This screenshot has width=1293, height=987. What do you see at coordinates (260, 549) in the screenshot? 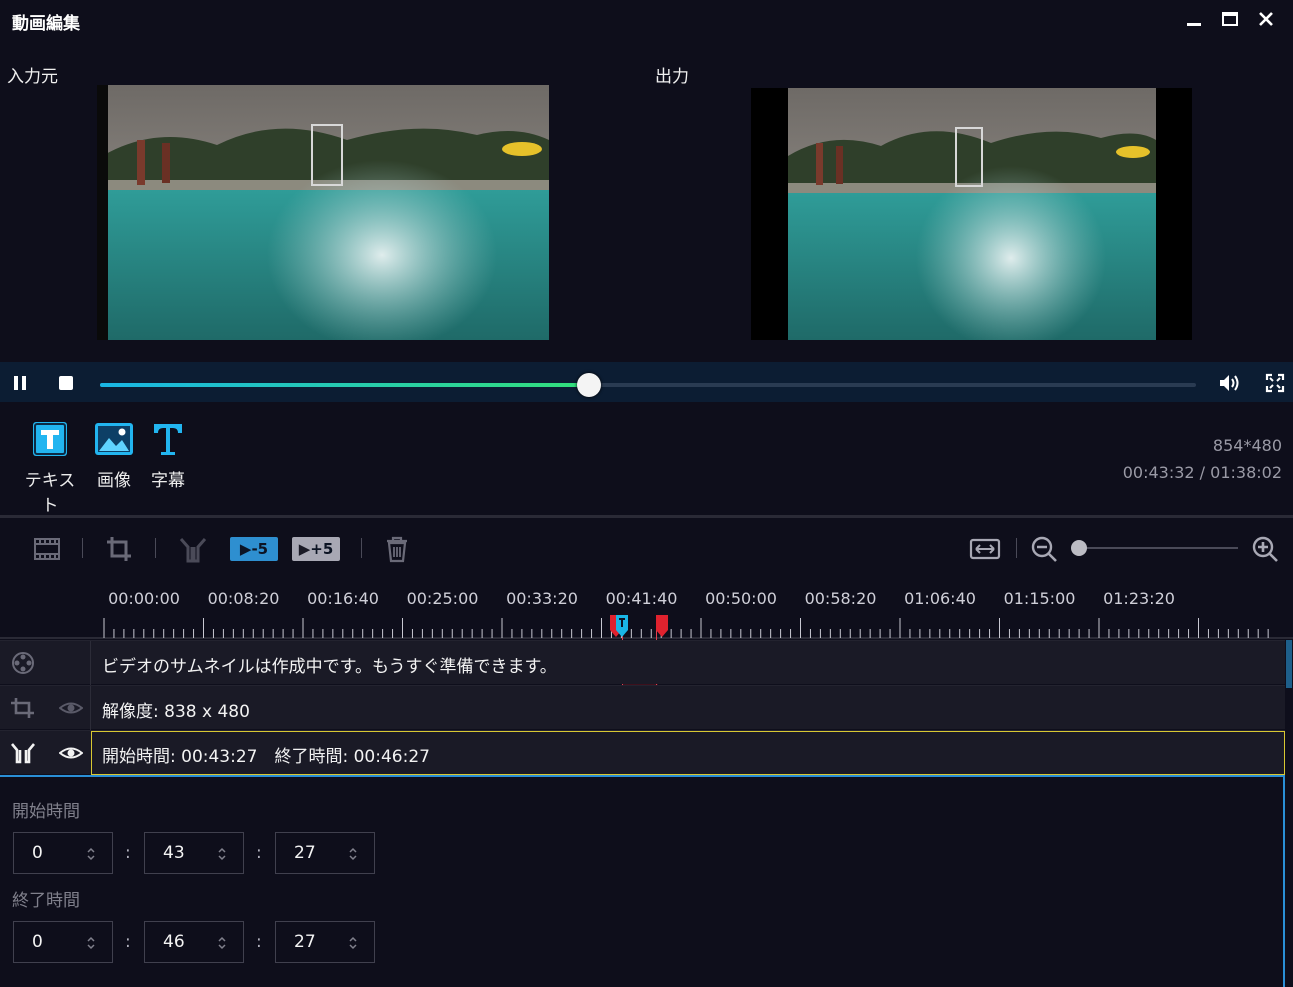
I see `rewind-5-label: -5` at bounding box center [260, 549].